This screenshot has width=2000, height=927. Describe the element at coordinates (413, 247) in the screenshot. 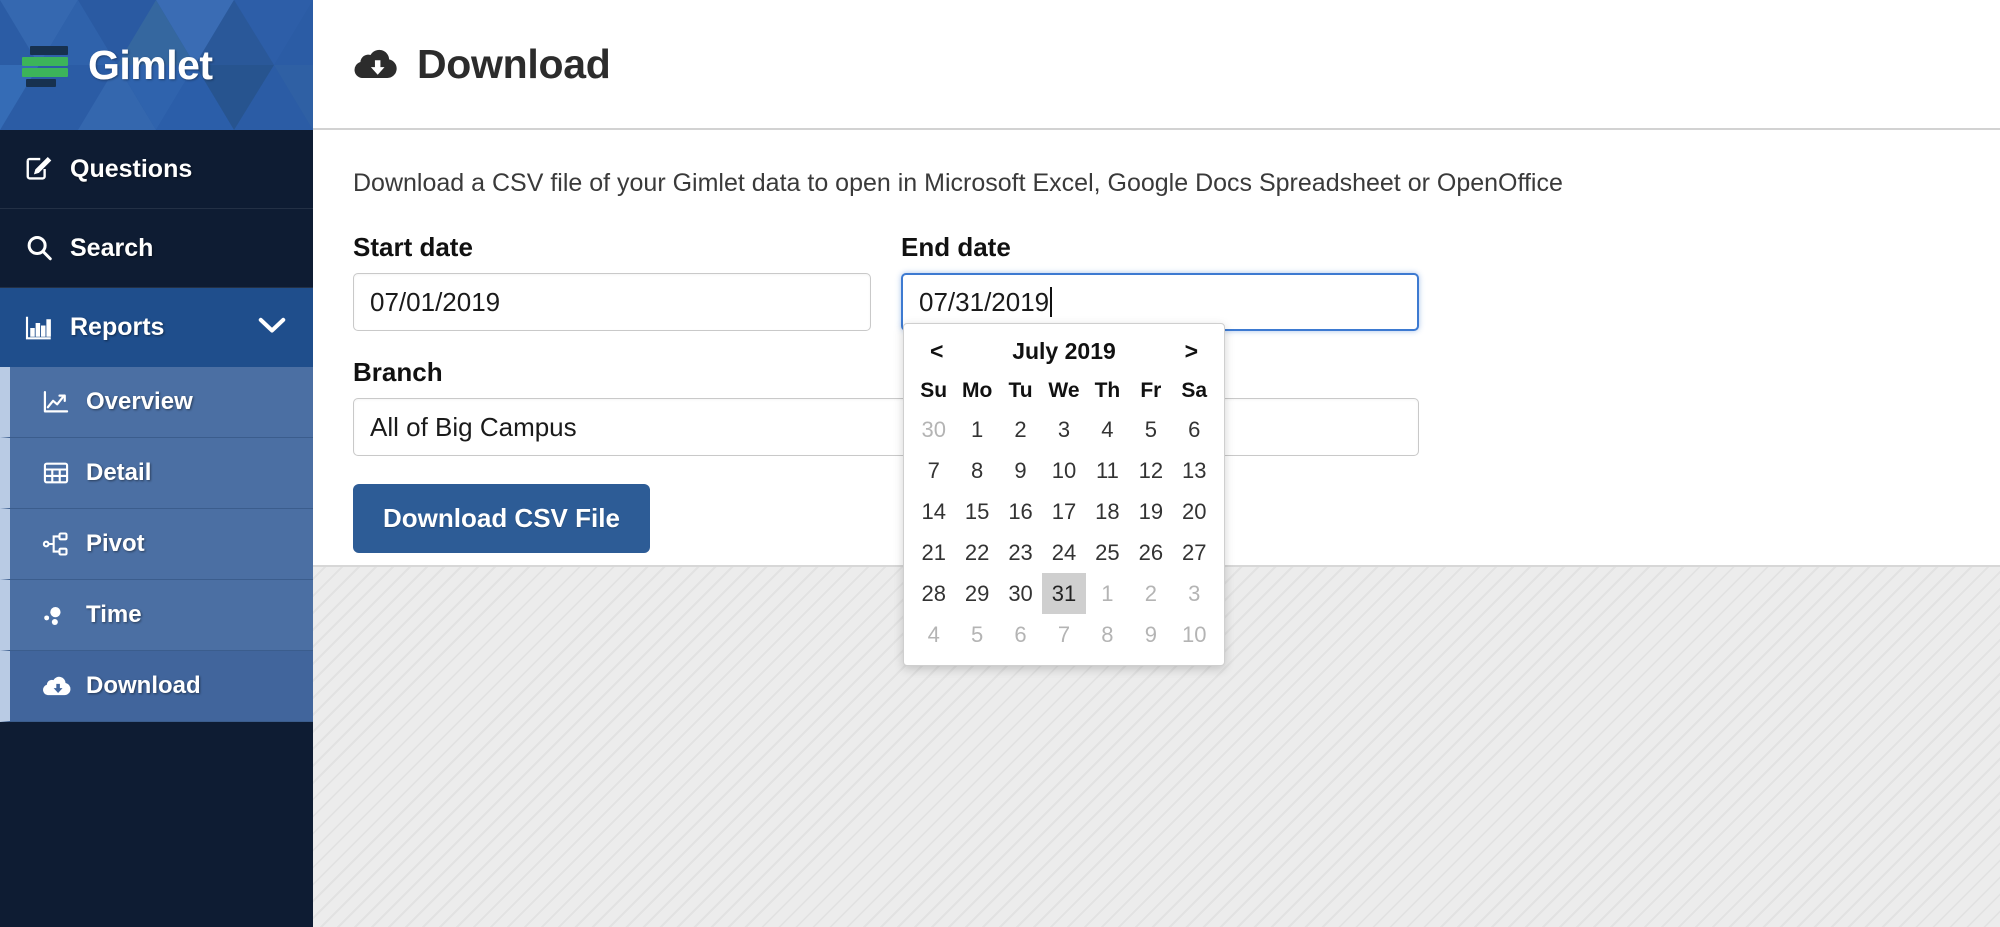

I see `start-date-label: Start date` at that location.